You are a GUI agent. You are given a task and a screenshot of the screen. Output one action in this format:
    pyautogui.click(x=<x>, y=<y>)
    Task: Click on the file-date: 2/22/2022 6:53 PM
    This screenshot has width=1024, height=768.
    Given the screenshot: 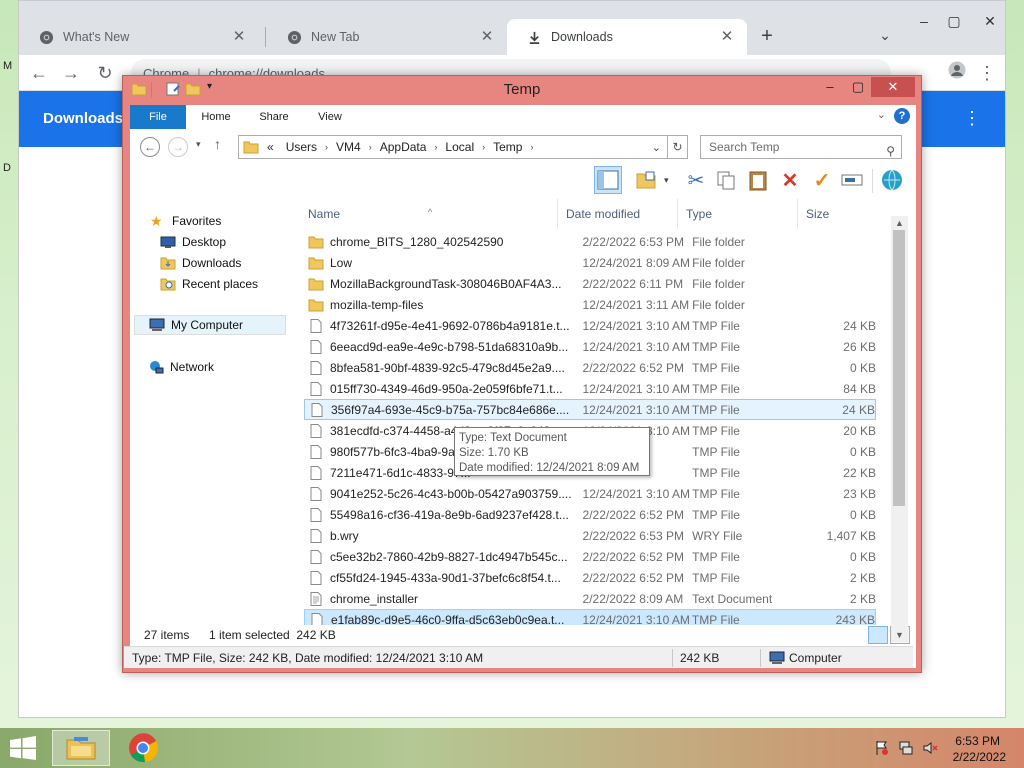 What is the action you would take?
    pyautogui.click(x=633, y=535)
    